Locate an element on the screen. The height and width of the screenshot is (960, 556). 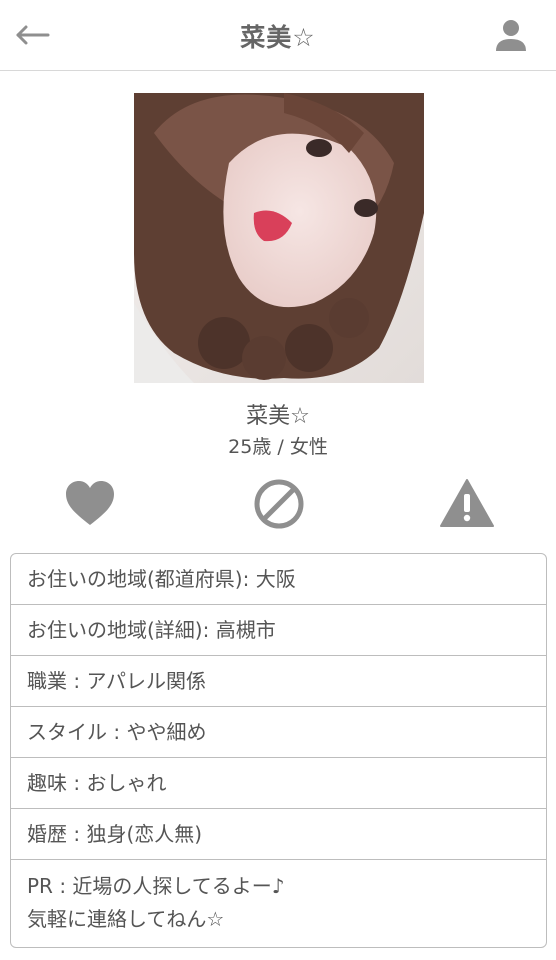
detail-marital-status: 婚歴 : 独身(恋人無) is located at coordinates (278, 833).